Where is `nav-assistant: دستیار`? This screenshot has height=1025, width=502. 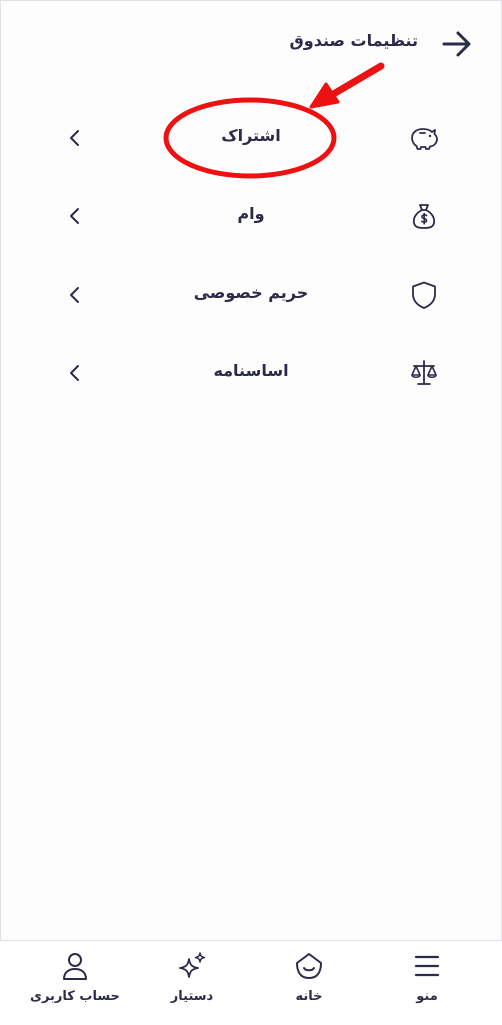
nav-assistant: دستیار is located at coordinates (192, 983).